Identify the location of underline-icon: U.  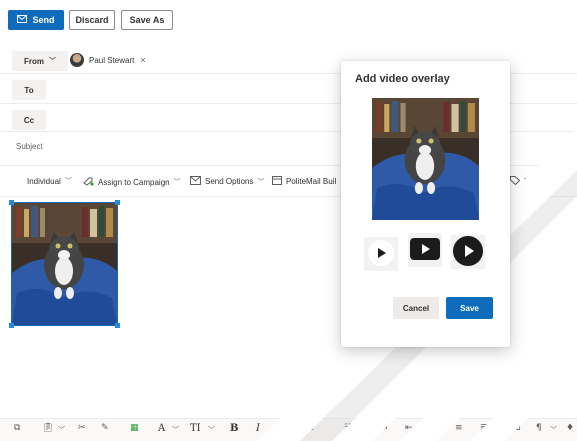
(285, 428).